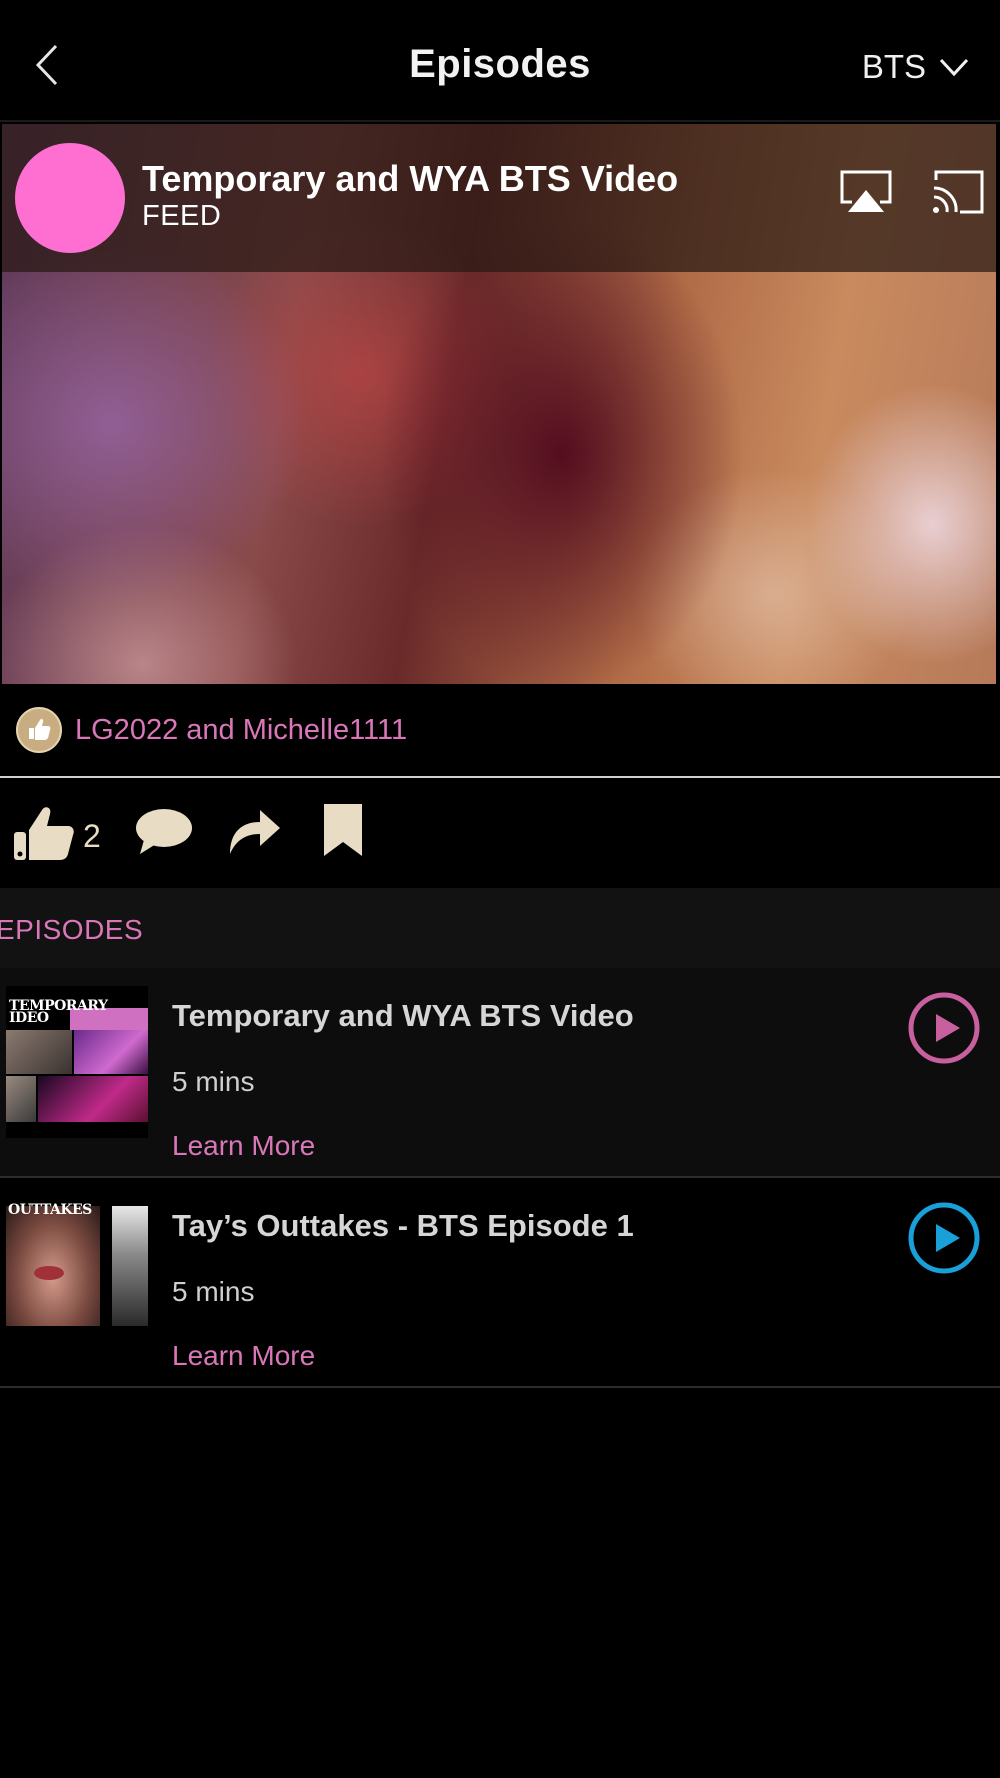 Image resolution: width=1000 pixels, height=1778 pixels. What do you see at coordinates (92, 836) in the screenshot?
I see `like-count: 2` at bounding box center [92, 836].